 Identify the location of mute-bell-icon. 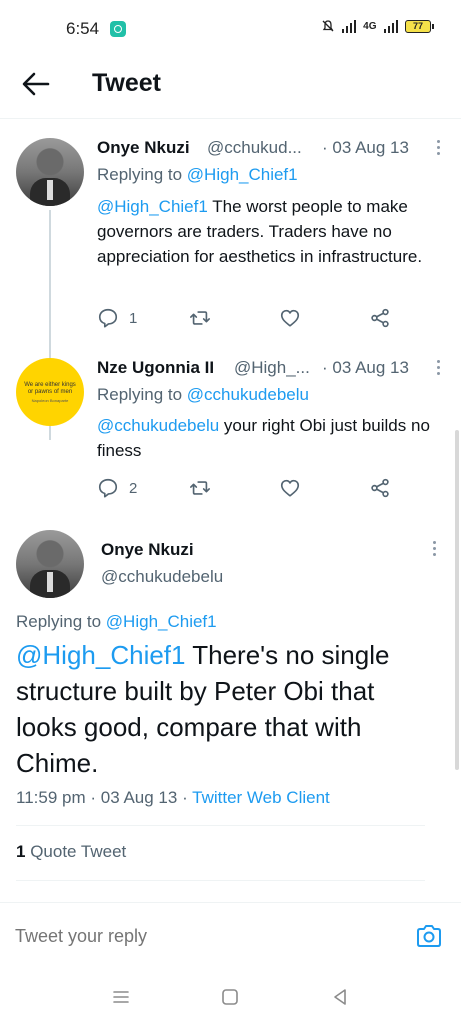
(328, 26).